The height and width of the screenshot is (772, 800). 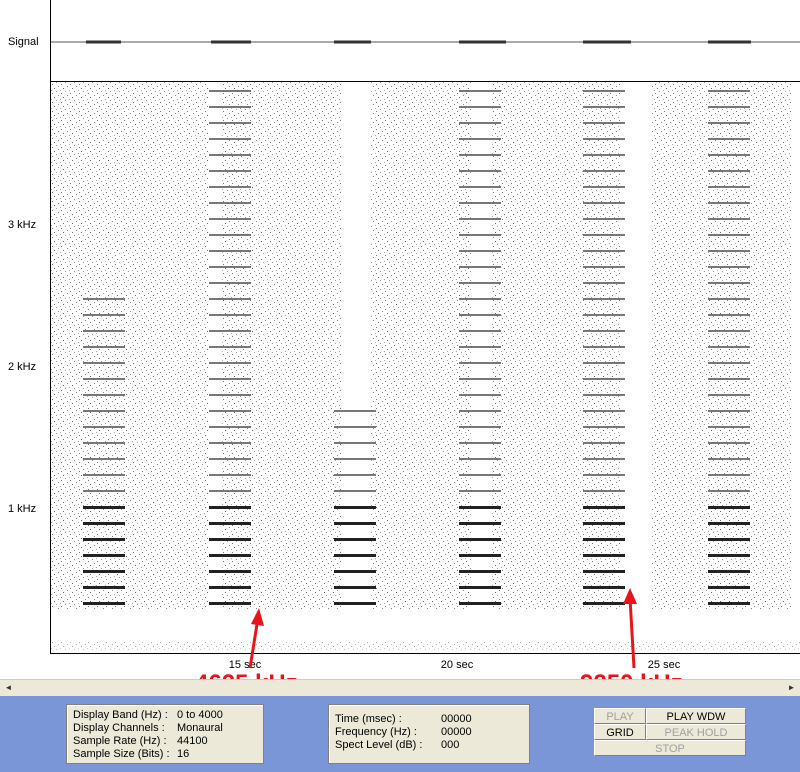 I want to click on freq-label-1khz: 1 kHz, so click(x=22, y=509).